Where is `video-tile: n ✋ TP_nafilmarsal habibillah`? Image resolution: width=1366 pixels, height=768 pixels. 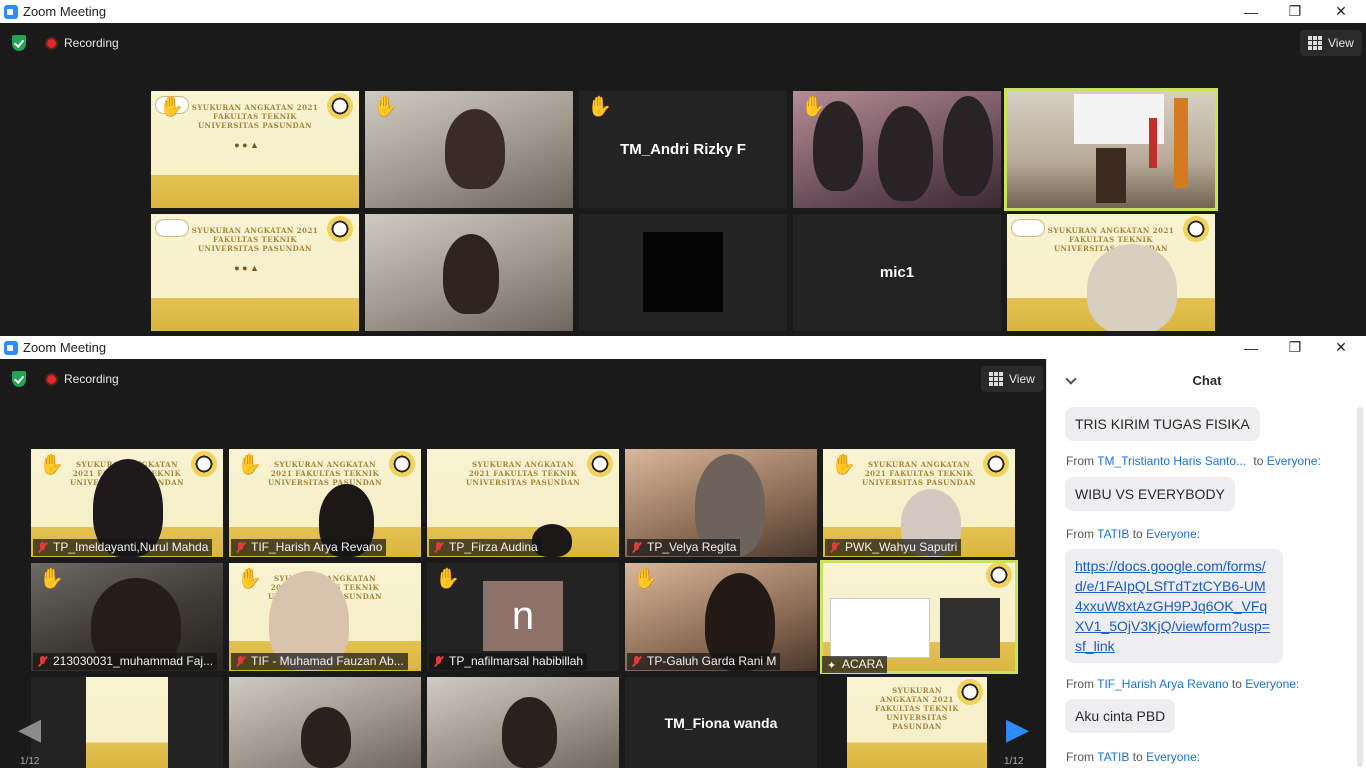
video-tile: n ✋ TP_nafilmarsal habibillah is located at coordinates (523, 617).